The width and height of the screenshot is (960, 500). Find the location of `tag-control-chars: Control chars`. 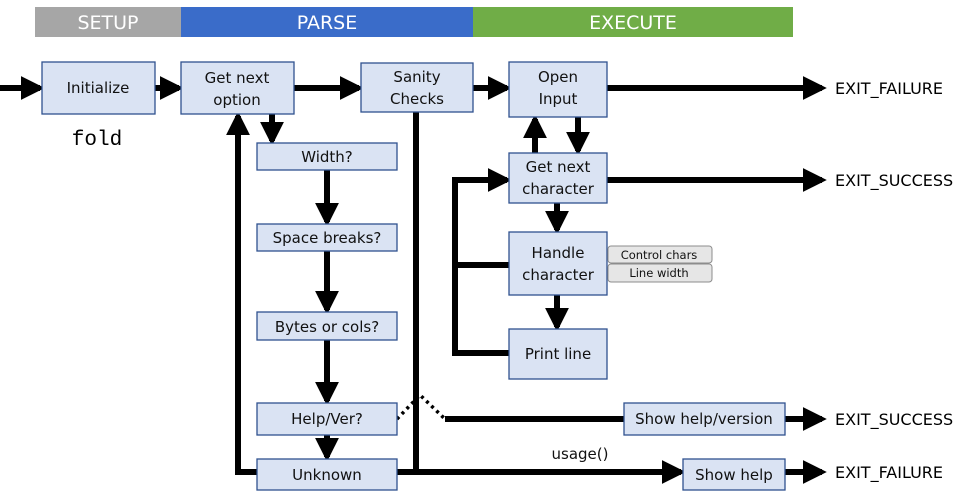

tag-control-chars: Control chars is located at coordinates (660, 254).